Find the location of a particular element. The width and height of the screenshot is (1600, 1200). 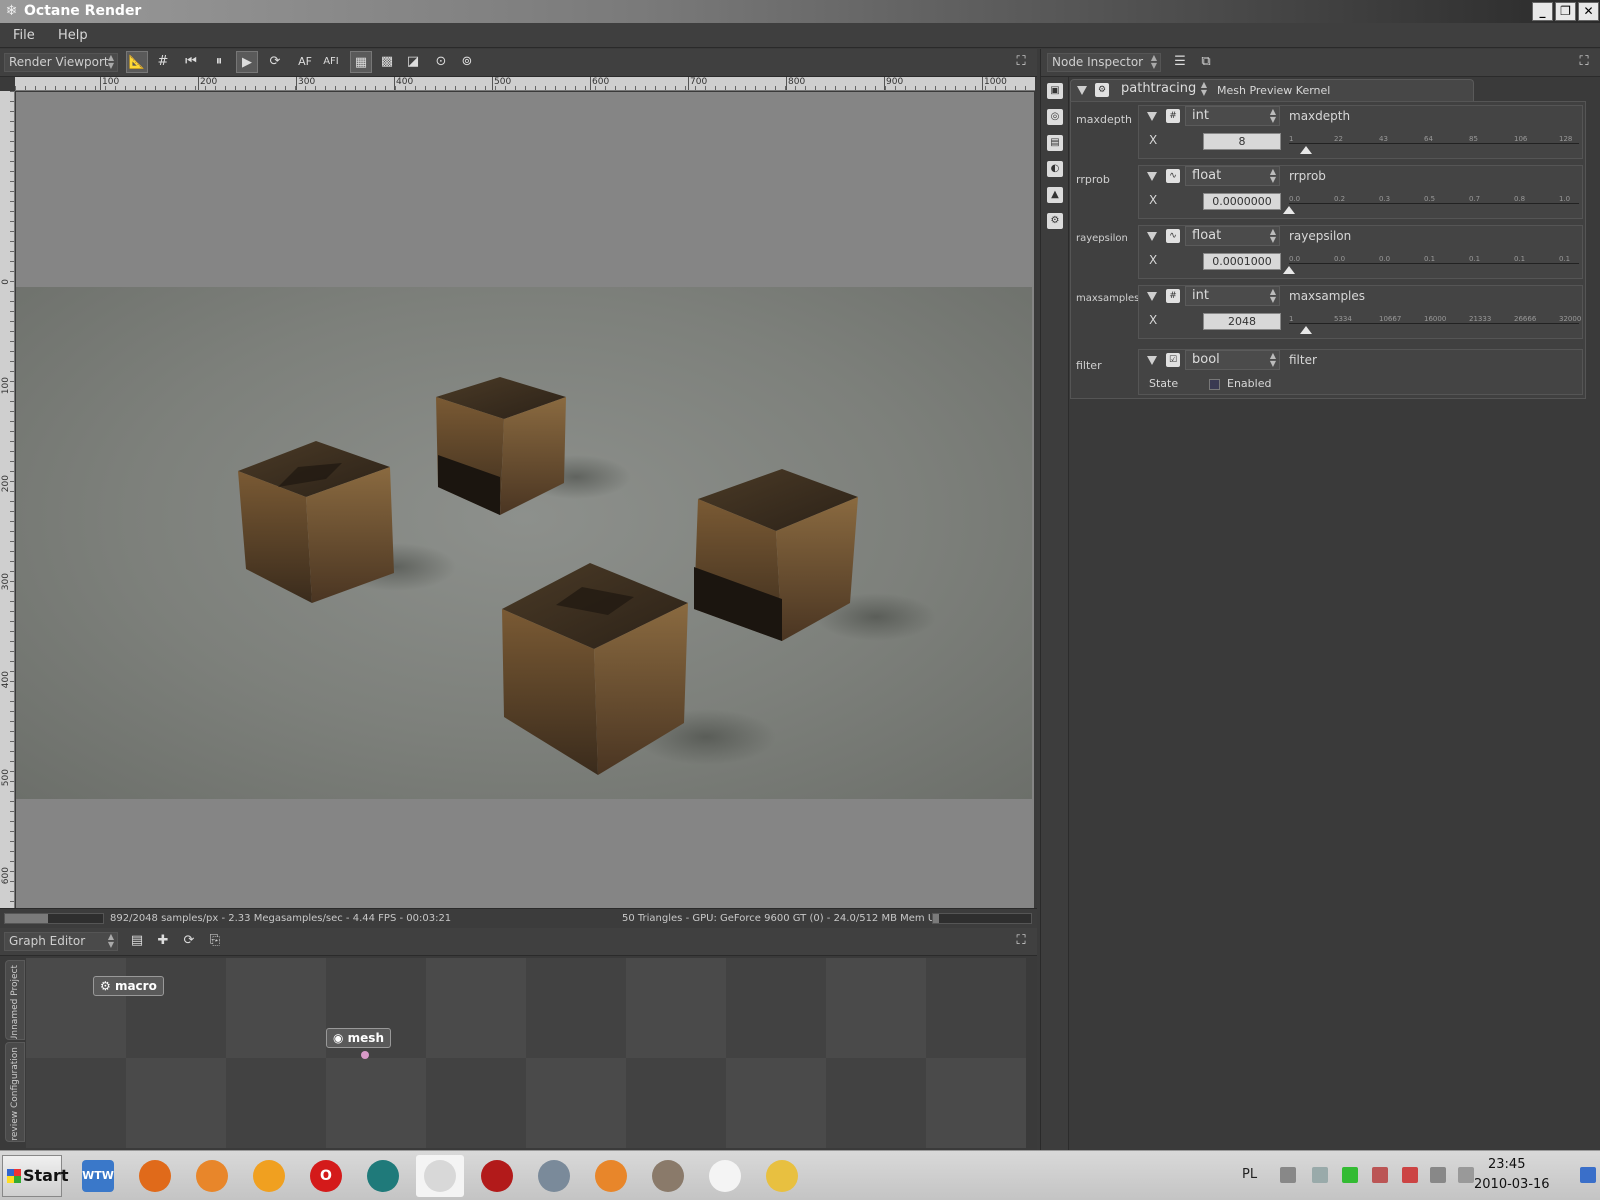

param-value-input: 2048 is located at coordinates (1242, 321).